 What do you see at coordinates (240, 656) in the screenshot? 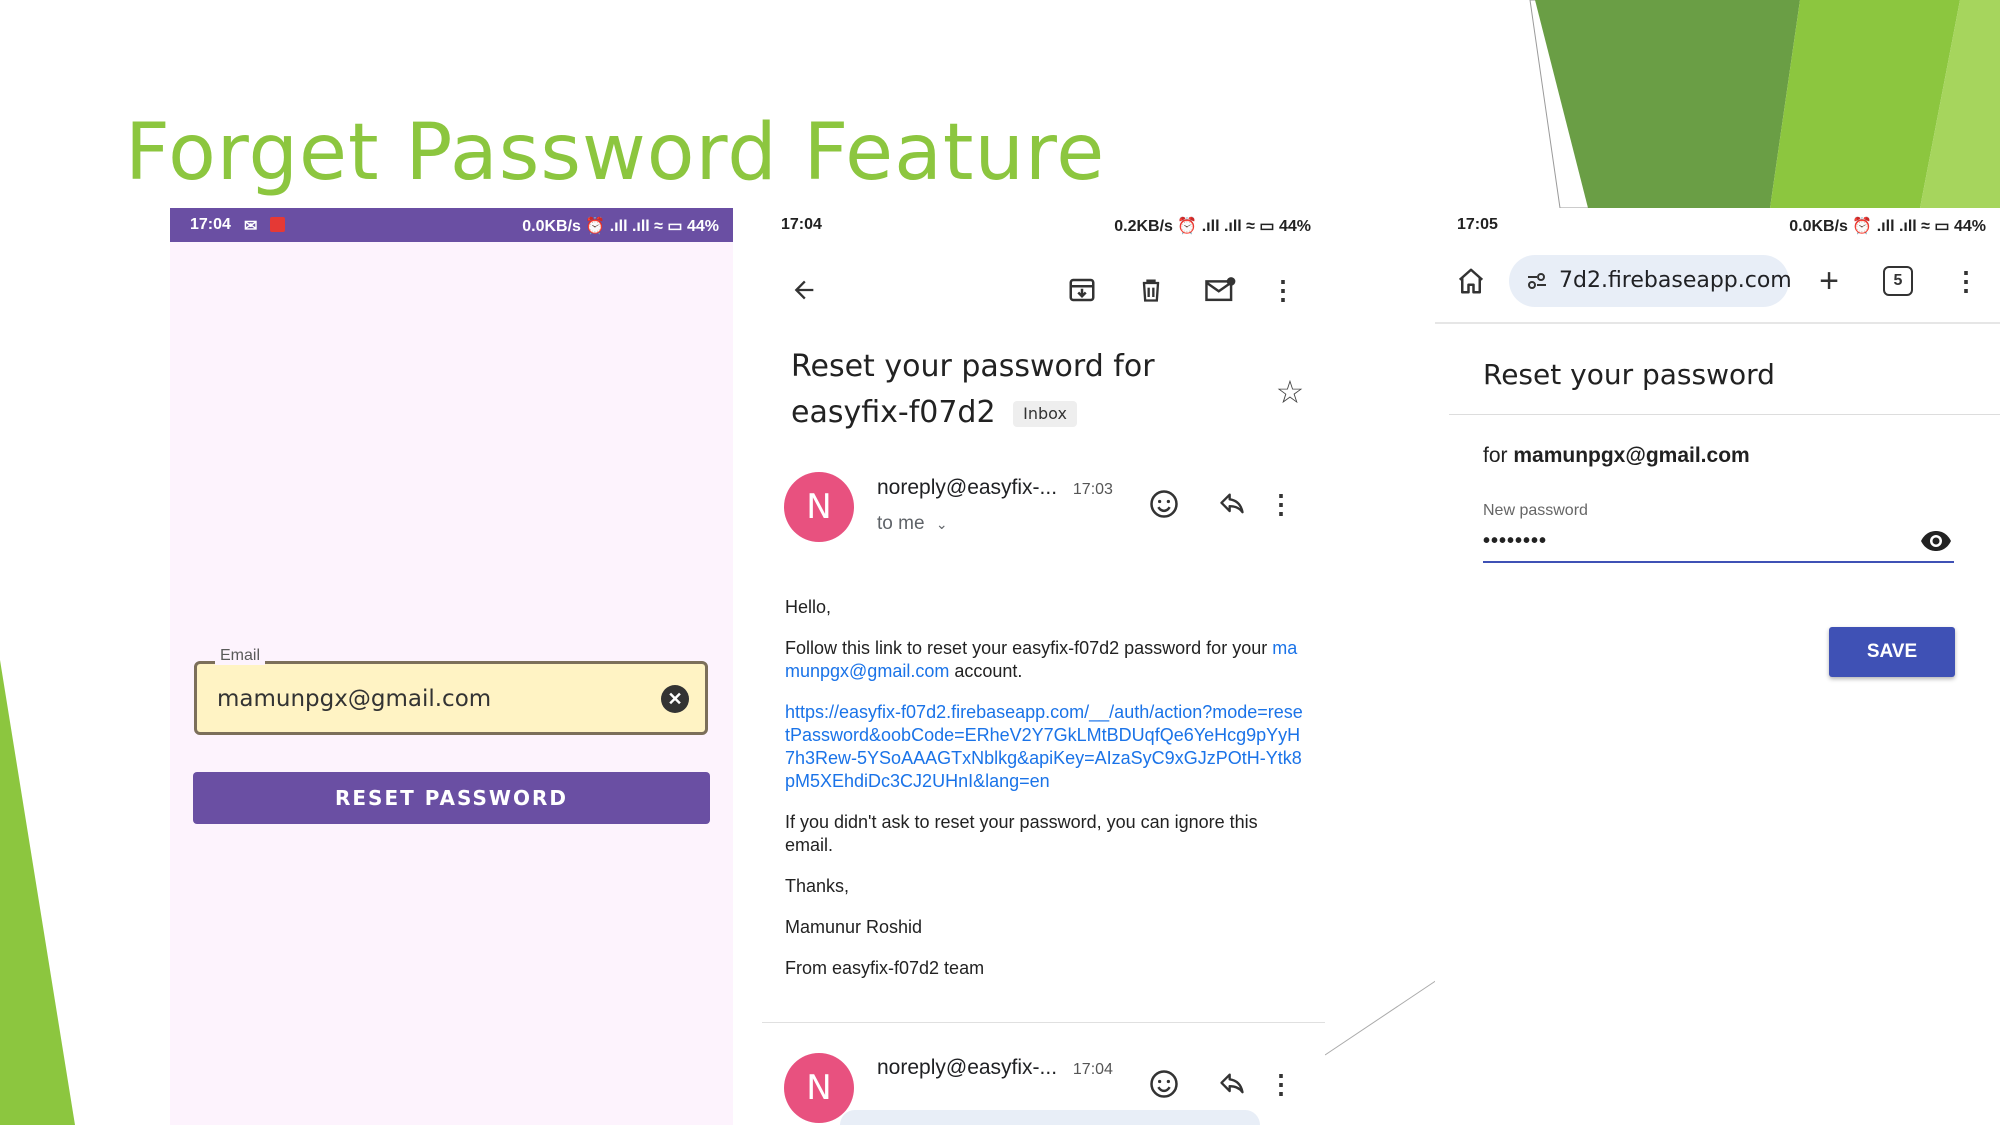
I see `email-label: Email` at bounding box center [240, 656].